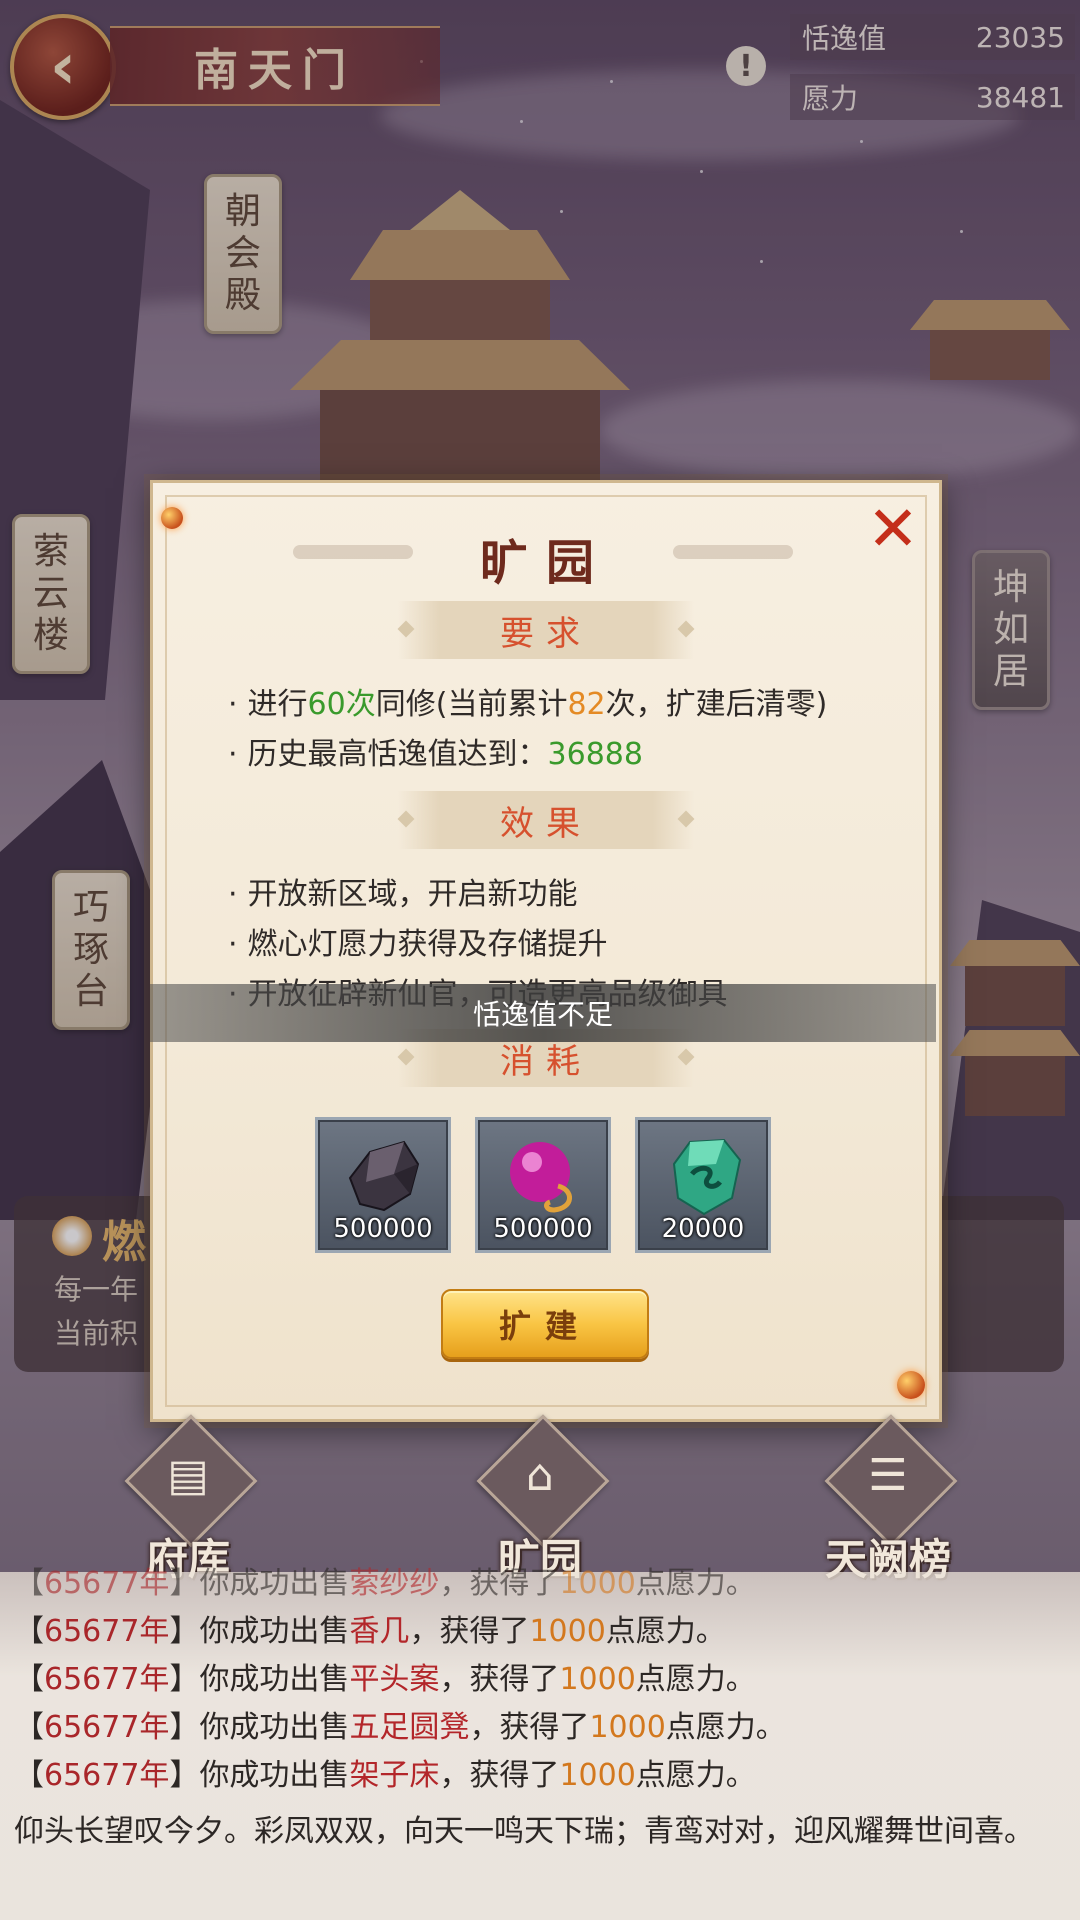 This screenshot has width=1080, height=1920. Describe the element at coordinates (888, 1475) in the screenshot. I see `ranking-glyph: ☰` at that location.